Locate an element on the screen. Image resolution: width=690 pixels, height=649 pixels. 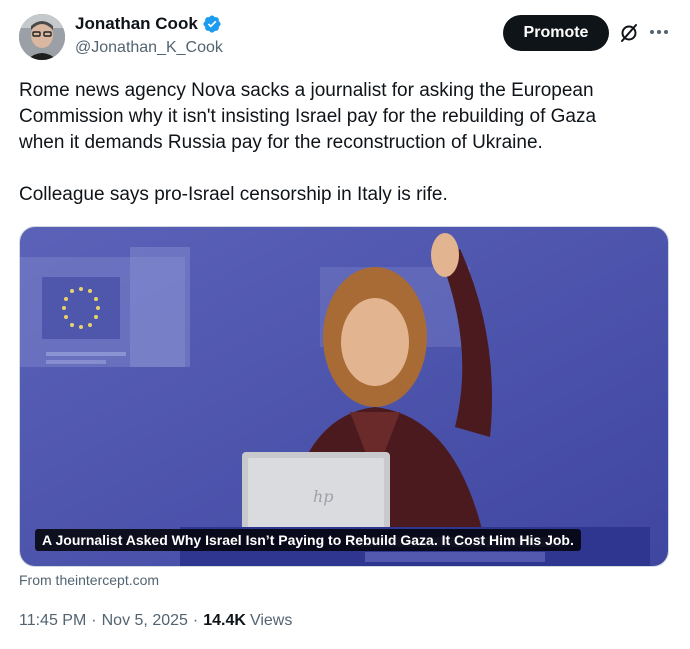
views-label: Views is located at coordinates (271, 620).